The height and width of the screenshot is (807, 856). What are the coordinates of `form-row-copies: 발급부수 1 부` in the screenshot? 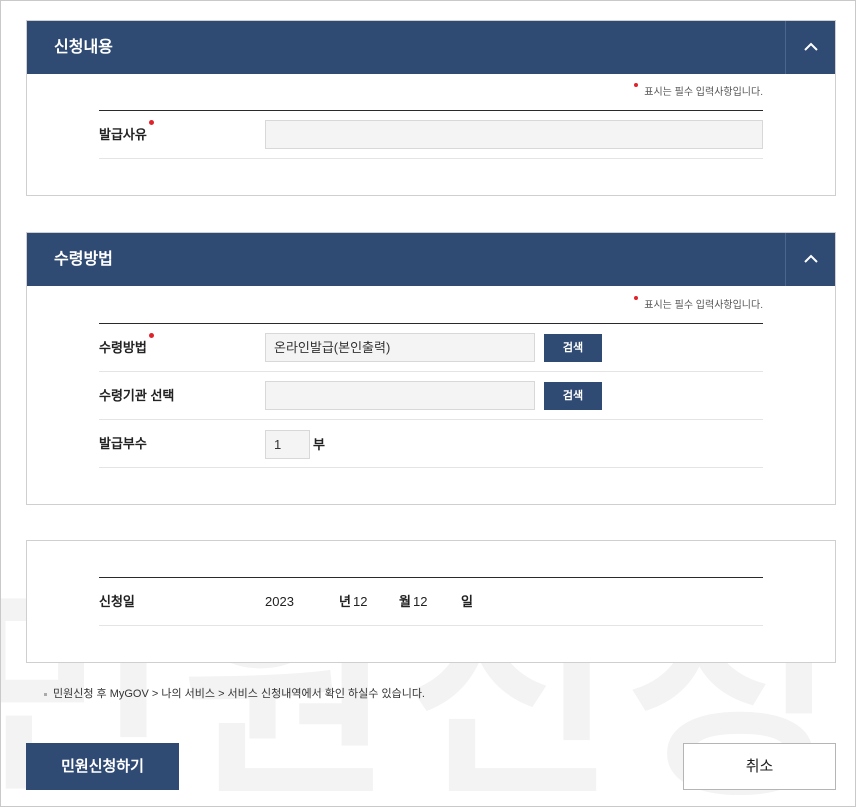 It's located at (431, 444).